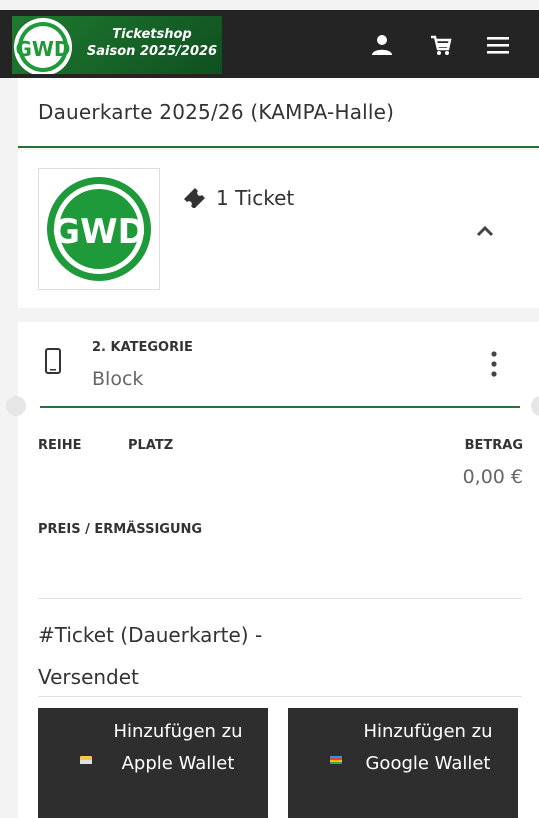  I want to click on phone-icon, so click(53, 361).